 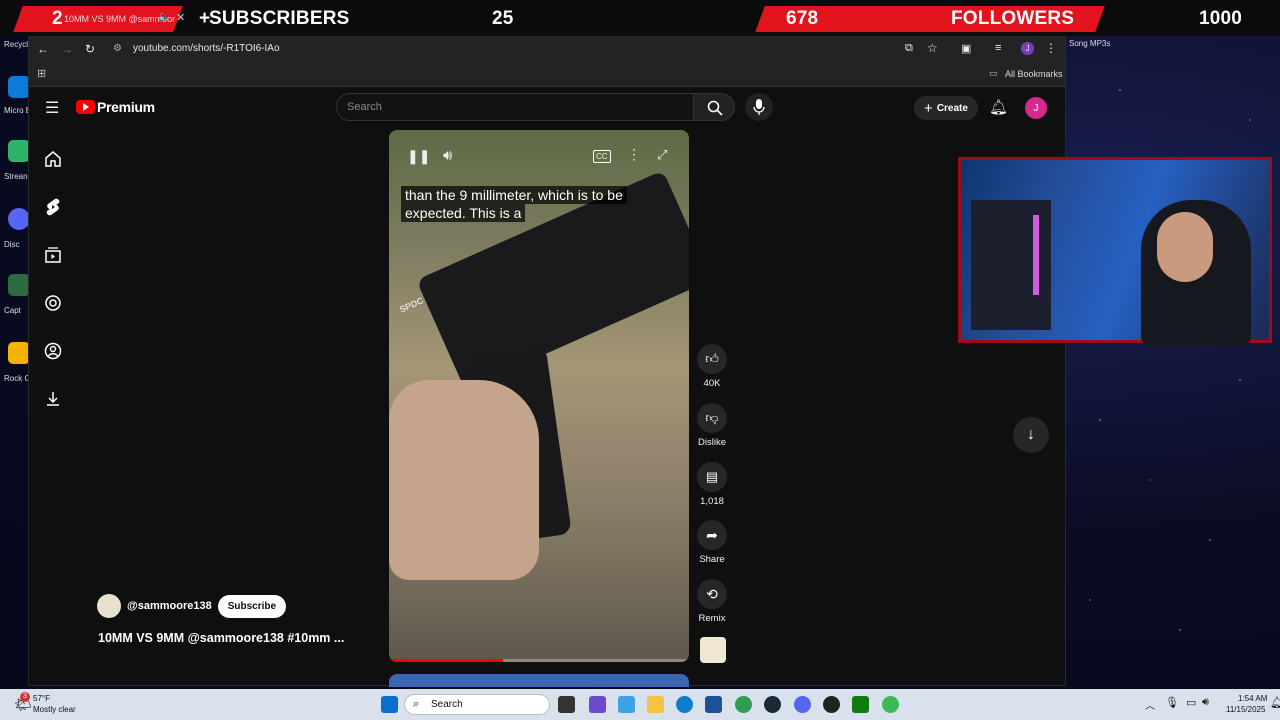 I want to click on notifications-bell-icon: 🔔︎, so click(x=998, y=107).